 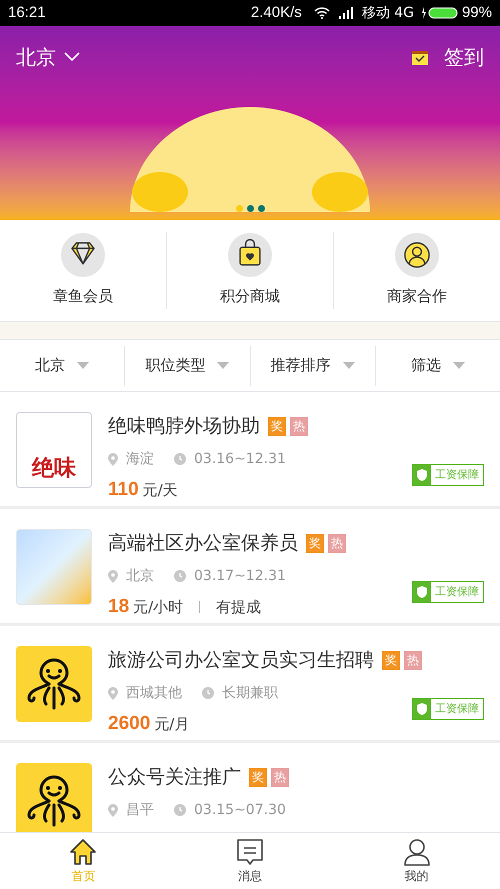 What do you see at coordinates (322, 13) in the screenshot?
I see `wifi-icon` at bounding box center [322, 13].